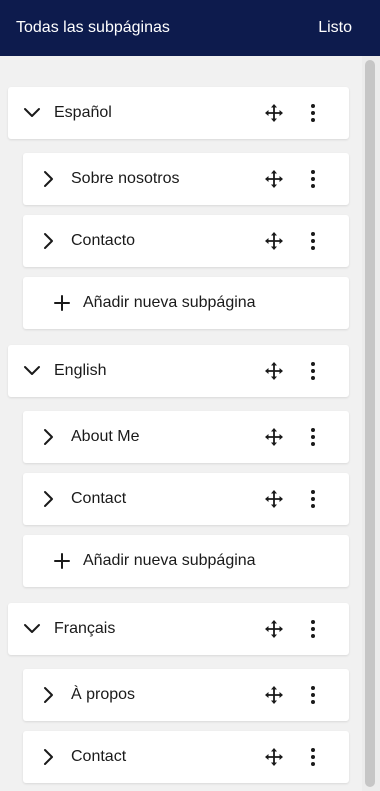 The height and width of the screenshot is (791, 380). I want to click on subpage-row: À propos, so click(186, 695).